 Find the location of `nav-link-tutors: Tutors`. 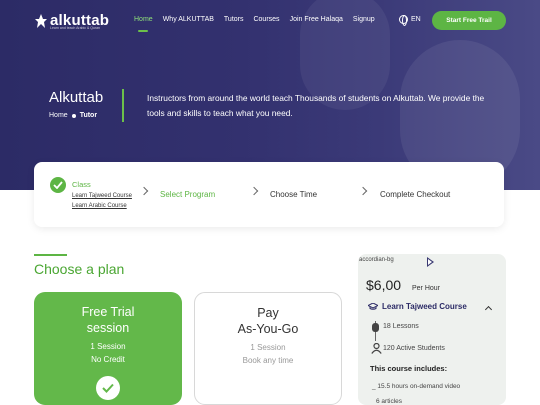

nav-link-tutors: Tutors is located at coordinates (234, 19).